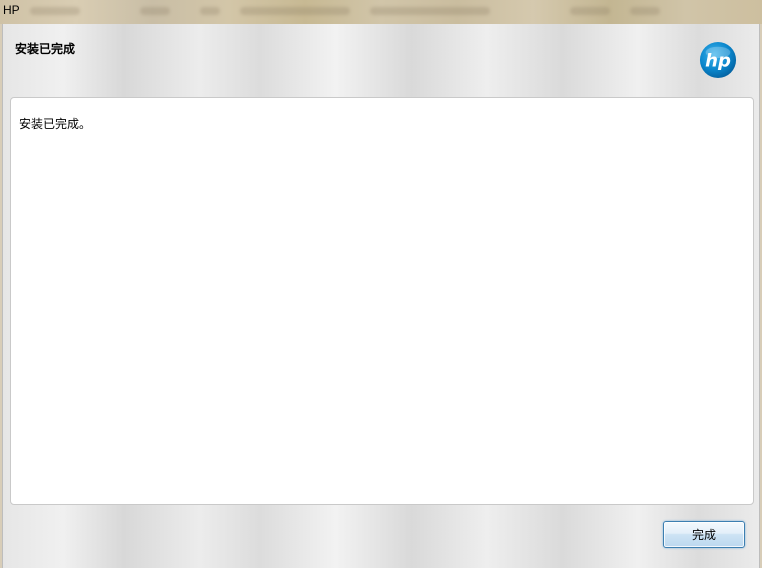 This screenshot has height=568, width=762. I want to click on window-title-bar: HP, so click(381, 12).